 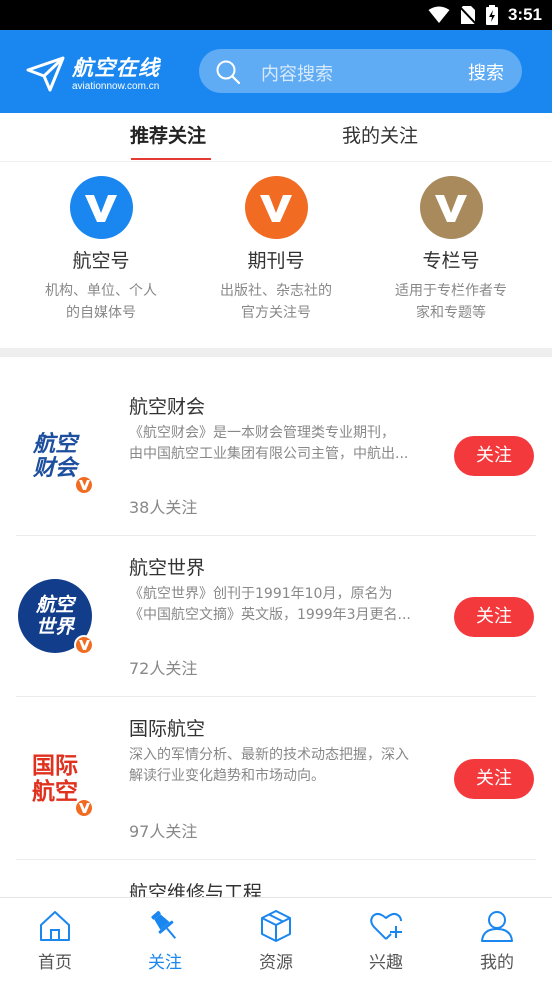 I want to click on logo-line: 世界, so click(x=54, y=627).